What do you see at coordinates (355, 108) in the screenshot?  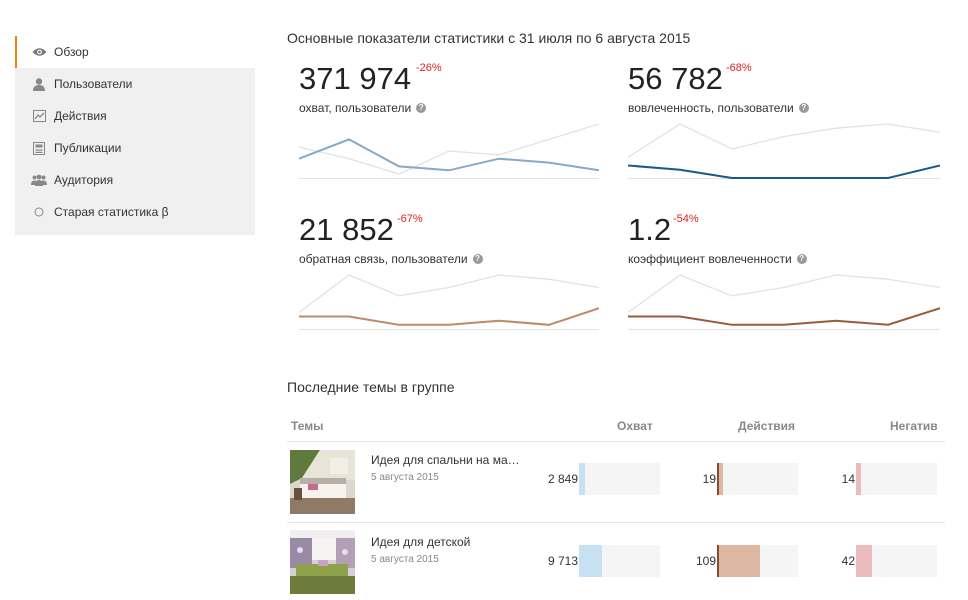 I see `stat-label-text: охват, пользователи` at bounding box center [355, 108].